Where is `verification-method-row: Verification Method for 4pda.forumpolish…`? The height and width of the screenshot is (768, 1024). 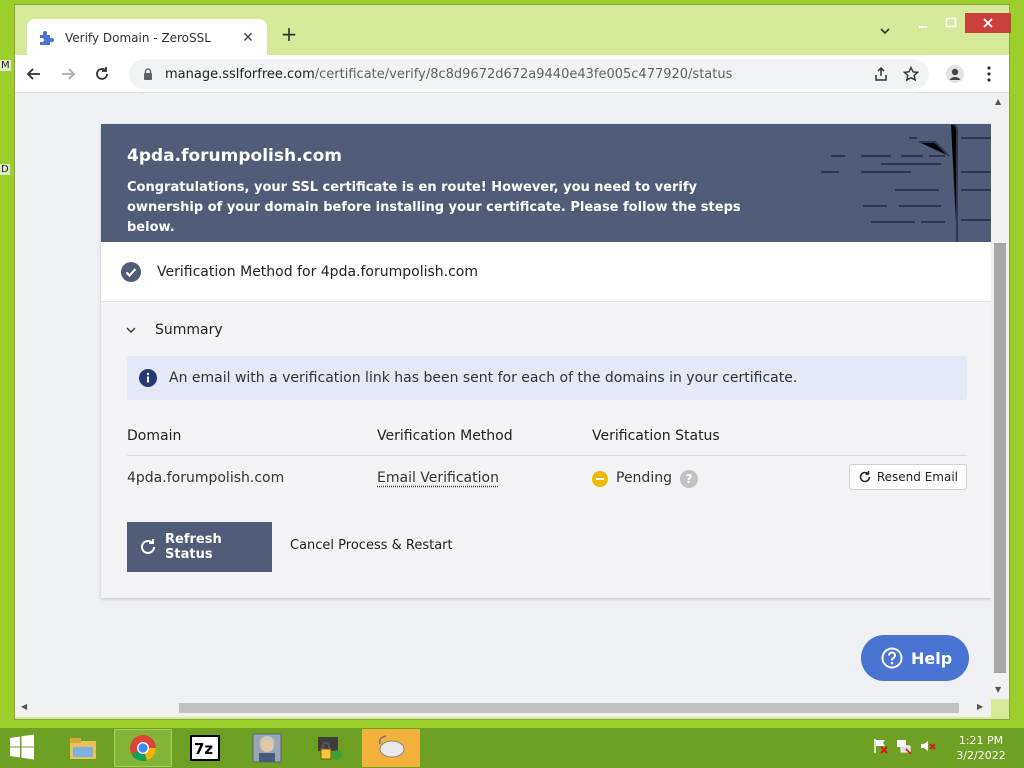 verification-method-row: Verification Method for 4pda.forumpolish… is located at coordinates (546, 272).